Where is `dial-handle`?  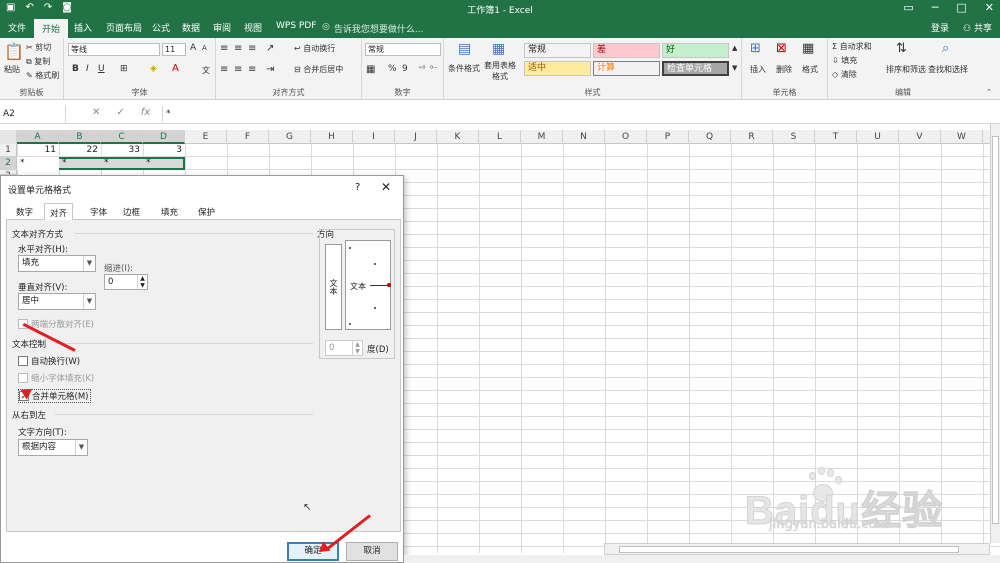 dial-handle is located at coordinates (389, 285).